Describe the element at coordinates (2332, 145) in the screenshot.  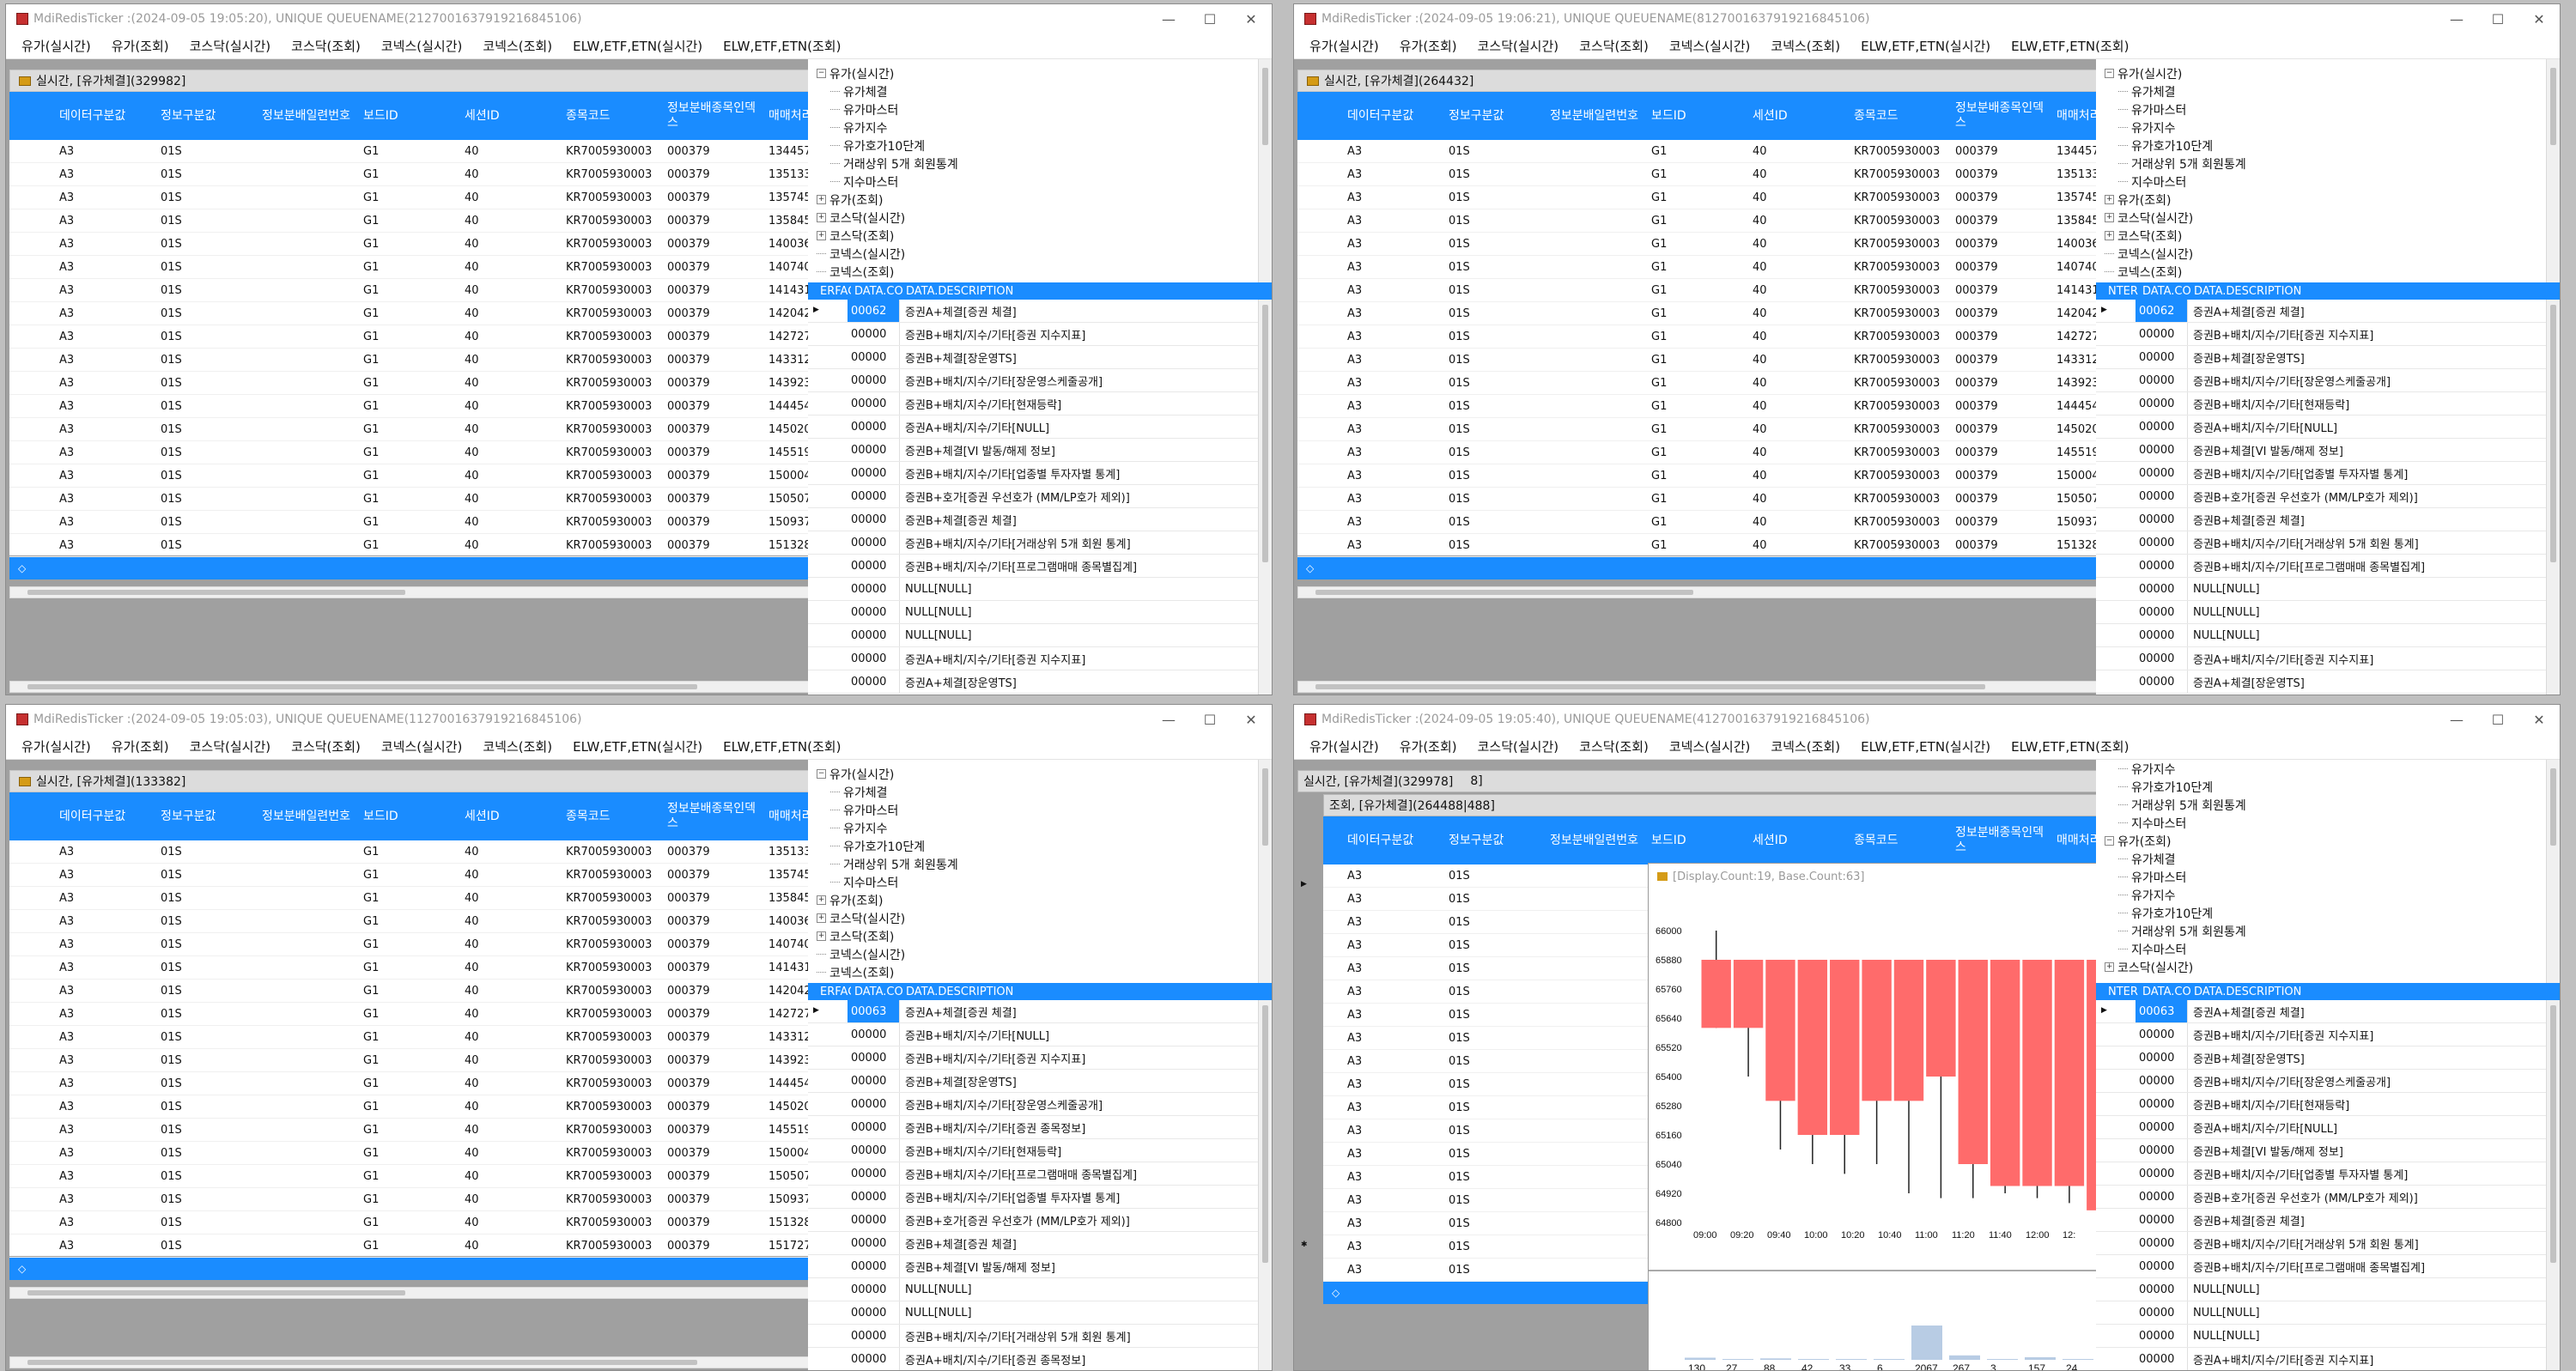
I see `tree-node-child: 유가호가10단계` at that location.